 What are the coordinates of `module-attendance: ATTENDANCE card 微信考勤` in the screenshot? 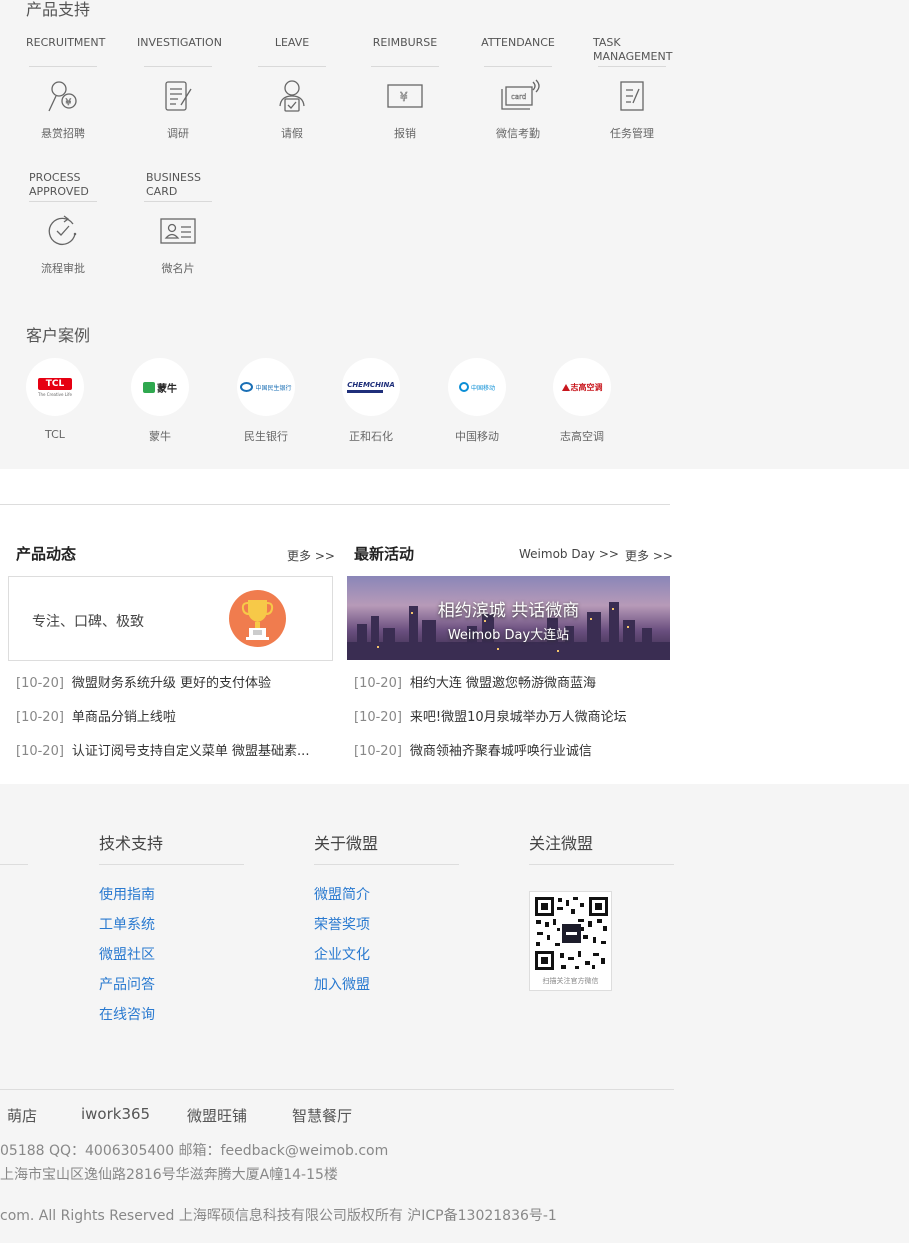 It's located at (518, 88).